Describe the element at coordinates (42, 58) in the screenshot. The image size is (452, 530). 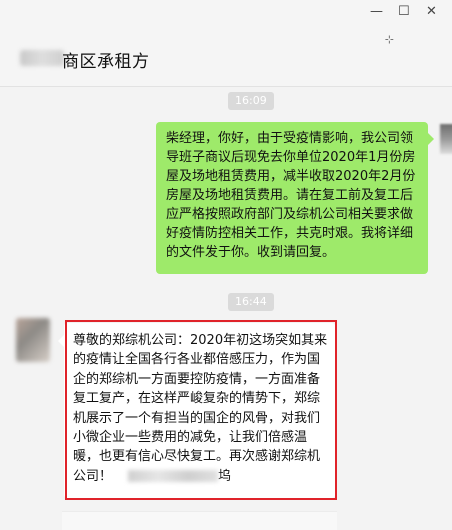
I see `blurred-title-prefix` at that location.